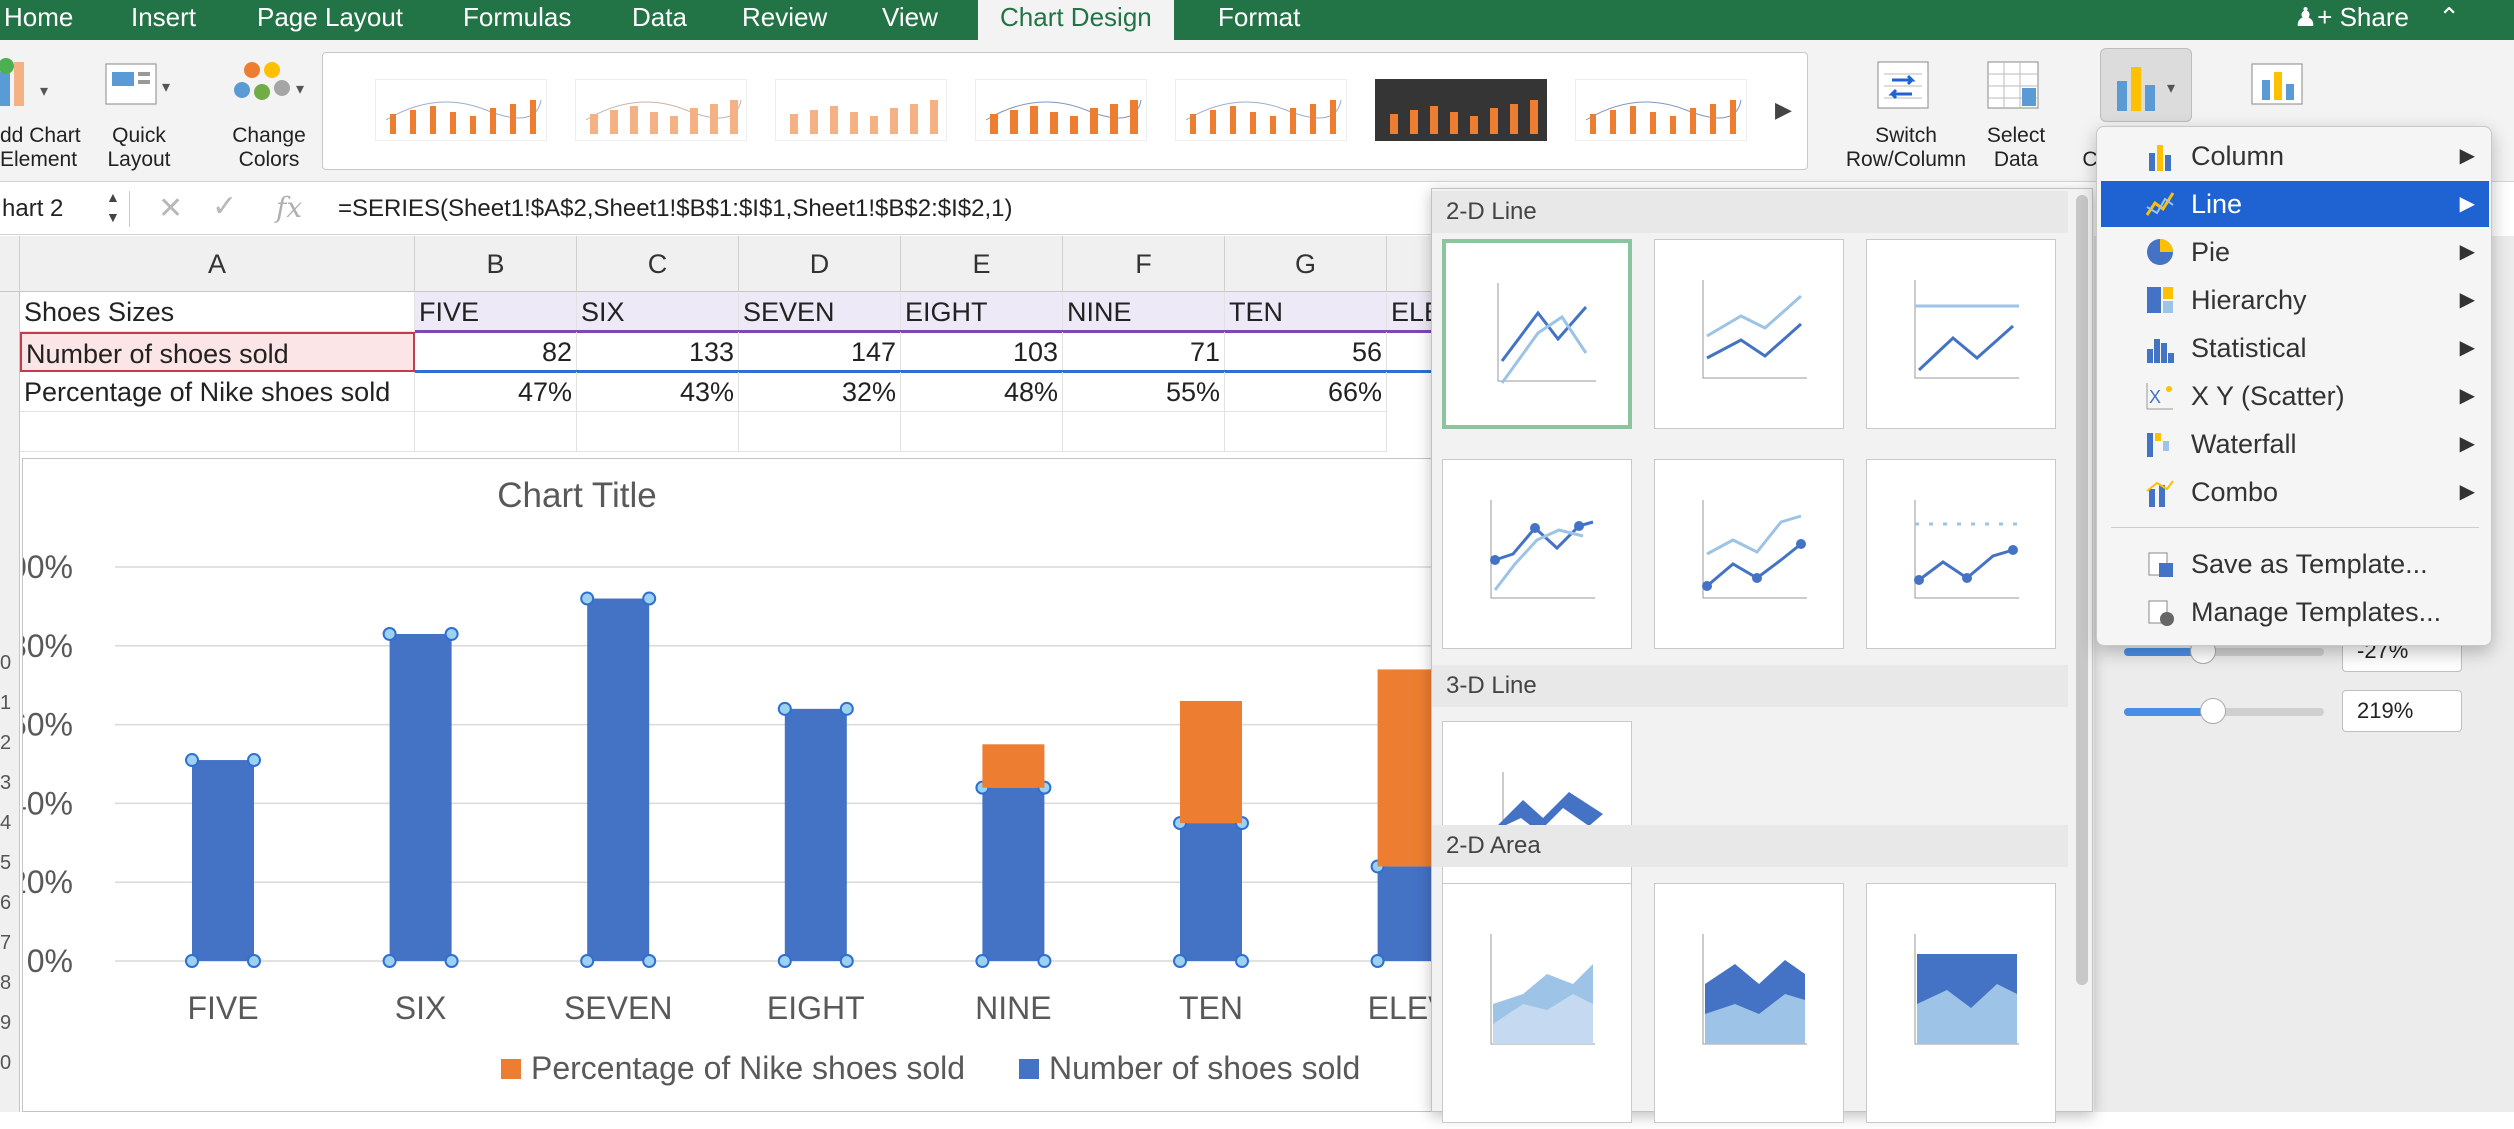 The height and width of the screenshot is (1129, 2514). I want to click on chart-title: Chart Title, so click(577, 495).